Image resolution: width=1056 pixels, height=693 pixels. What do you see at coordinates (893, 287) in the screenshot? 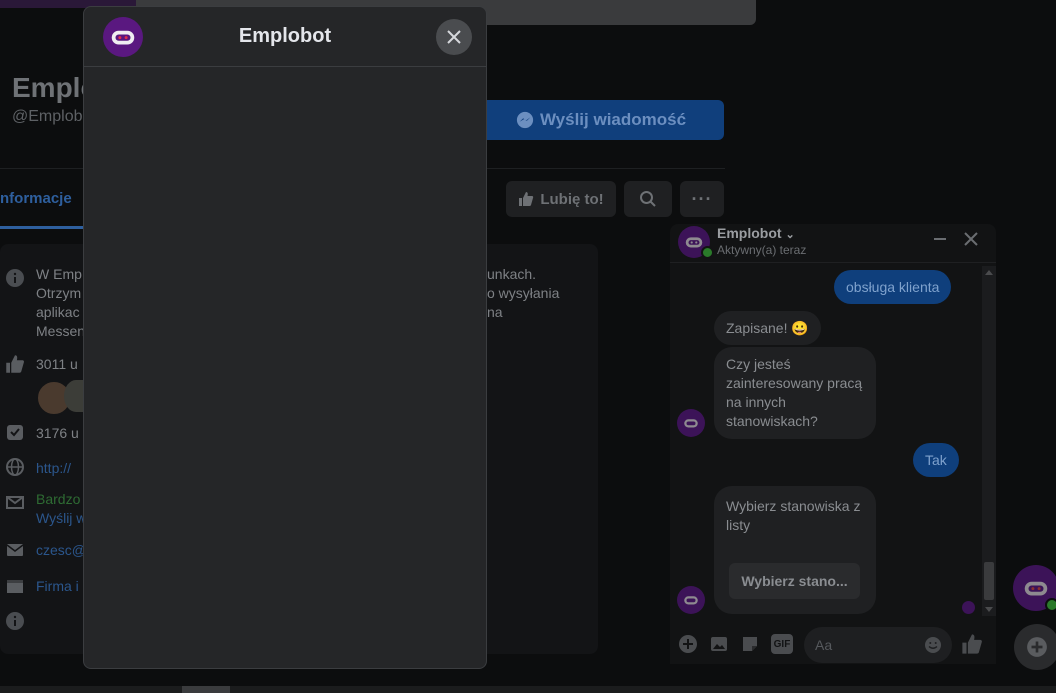
I see `message-outgoing: obsługa klienta` at bounding box center [893, 287].